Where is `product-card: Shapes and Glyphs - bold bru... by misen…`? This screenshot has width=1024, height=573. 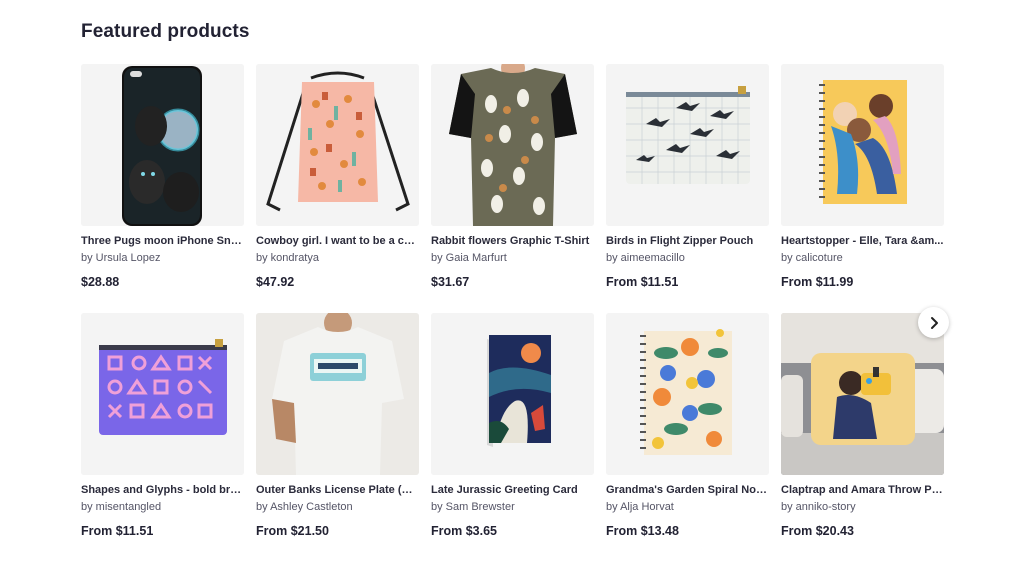
product-card: Shapes and Glyphs - bold bru... by misen… is located at coordinates (162, 425).